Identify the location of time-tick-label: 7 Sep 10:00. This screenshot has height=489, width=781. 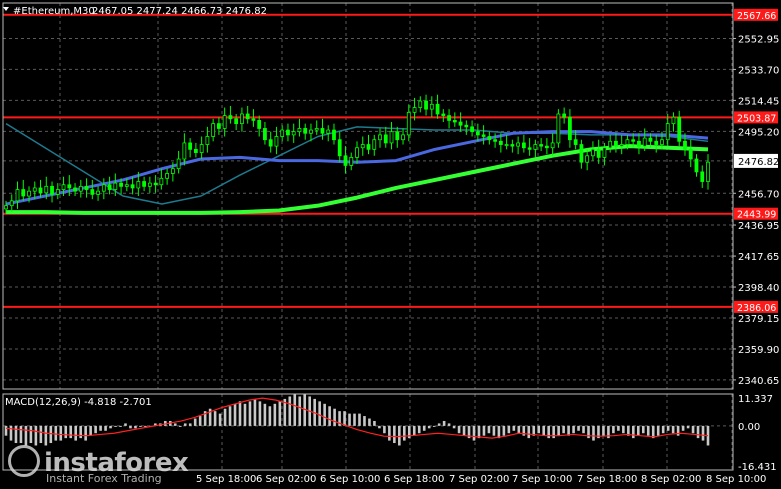
(542, 479).